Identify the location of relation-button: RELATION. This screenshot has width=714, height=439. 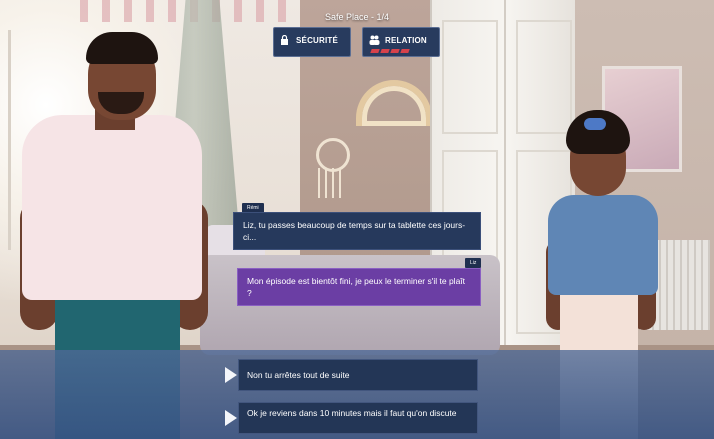
(401, 42).